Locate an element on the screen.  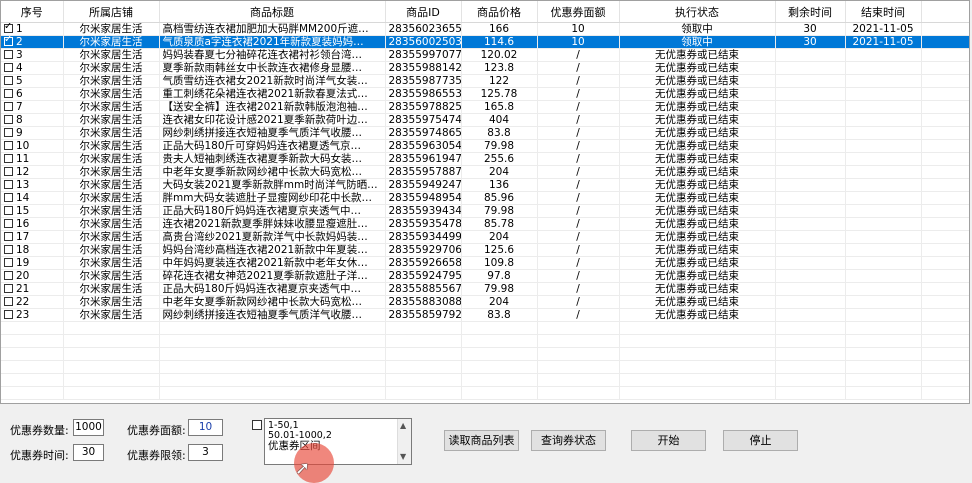
col-header-coupon: 优惠券面额 is located at coordinates (578, 12).